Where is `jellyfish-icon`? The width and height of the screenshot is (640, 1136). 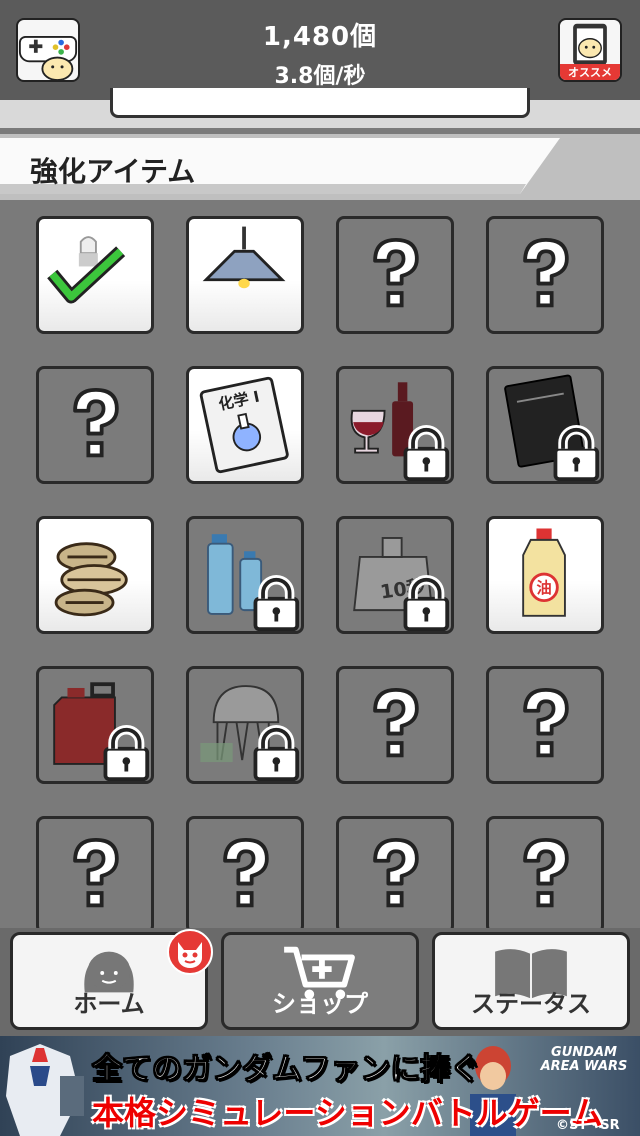
jellyfish-icon is located at coordinates (250, 733).